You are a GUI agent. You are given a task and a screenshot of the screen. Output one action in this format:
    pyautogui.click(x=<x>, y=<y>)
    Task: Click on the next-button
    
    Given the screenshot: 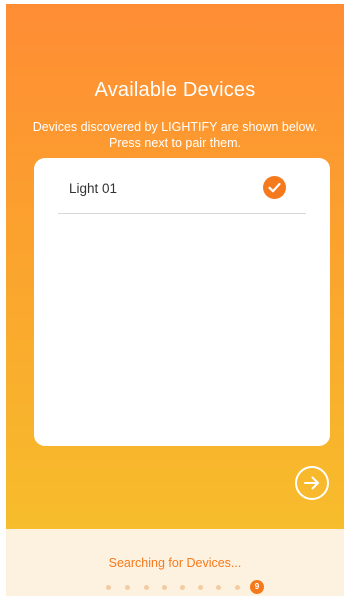 What is the action you would take?
    pyautogui.click(x=312, y=483)
    